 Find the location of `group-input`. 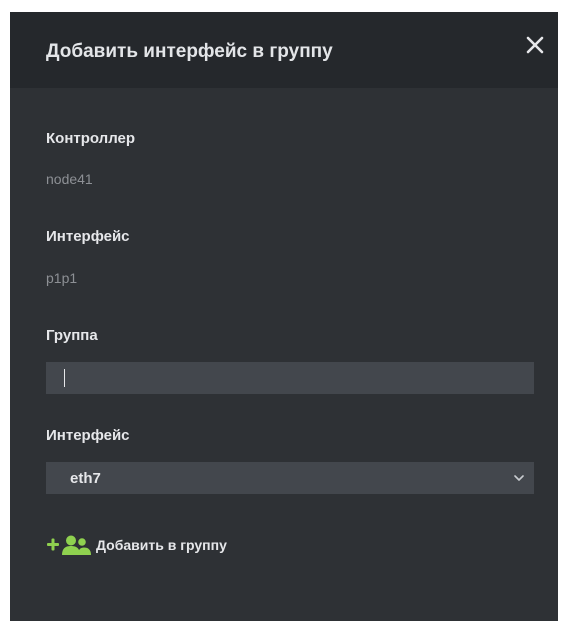

group-input is located at coordinates (290, 378).